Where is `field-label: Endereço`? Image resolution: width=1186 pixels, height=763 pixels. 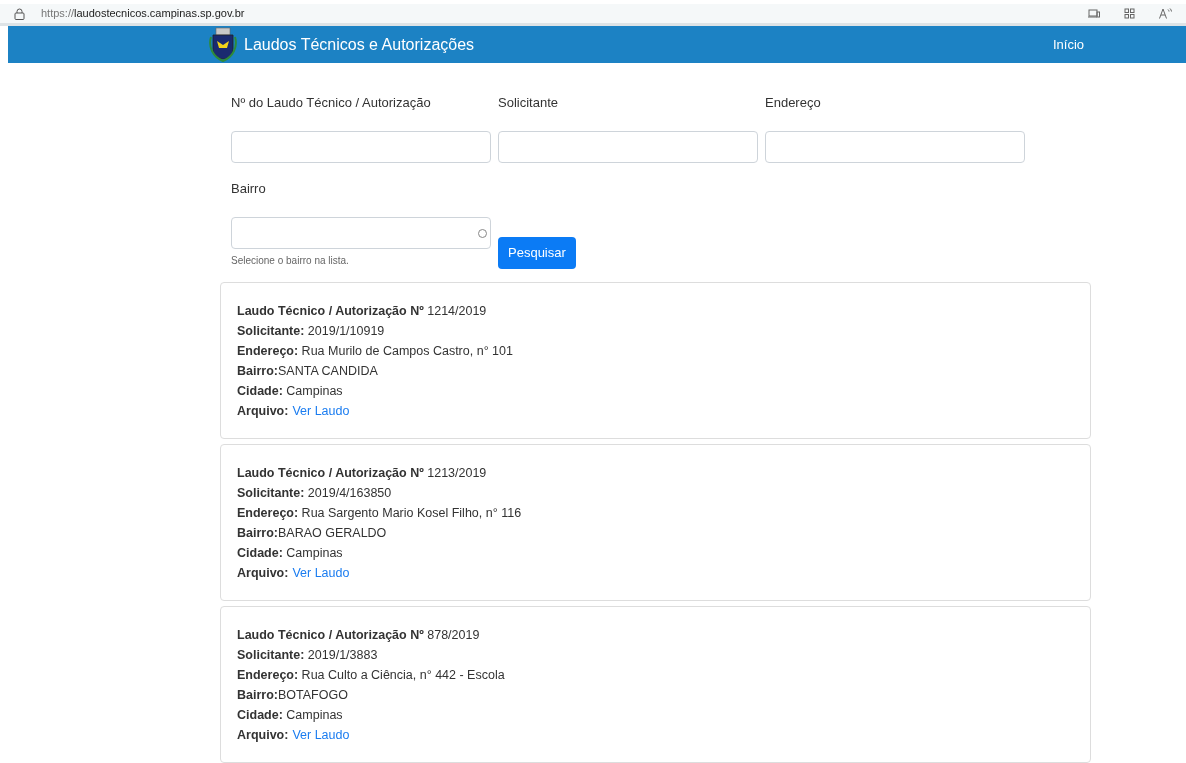 field-label: Endereço is located at coordinates (793, 103).